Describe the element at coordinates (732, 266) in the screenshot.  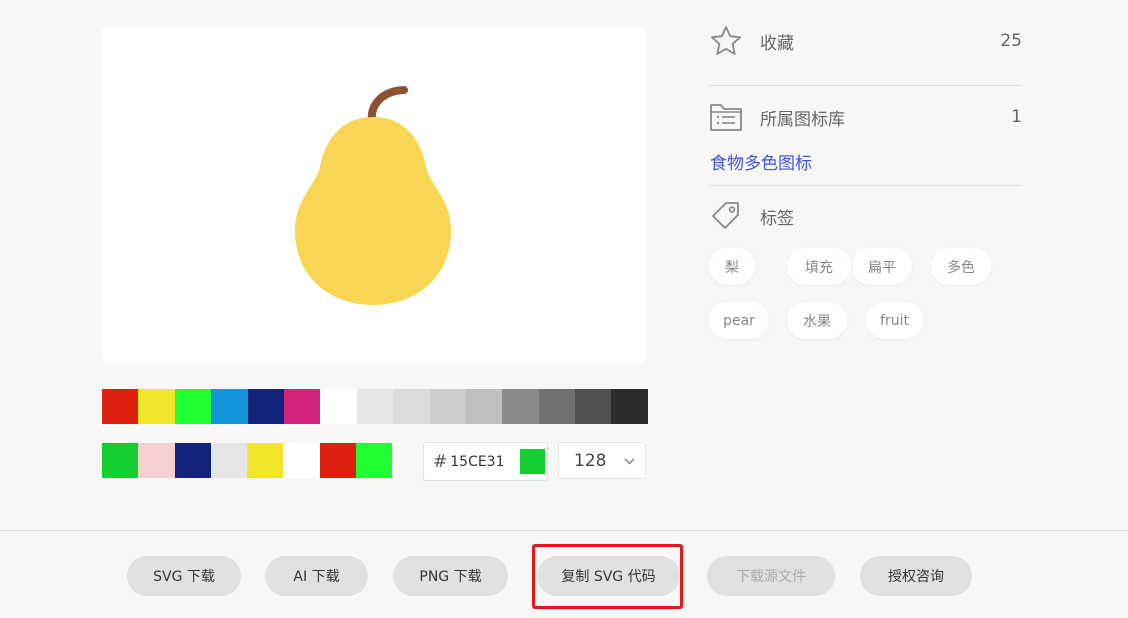
I see `tag-chip: 梨` at that location.